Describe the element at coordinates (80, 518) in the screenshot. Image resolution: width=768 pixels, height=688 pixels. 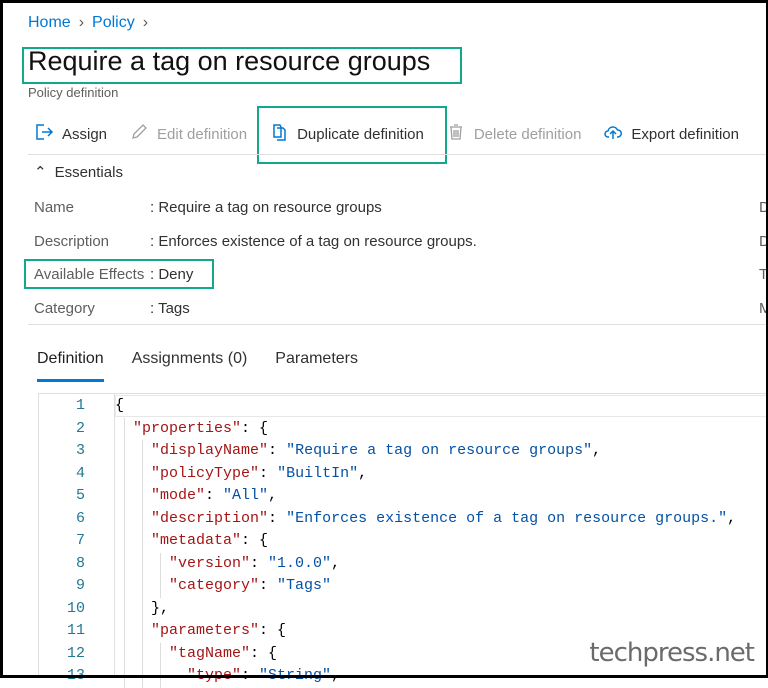
I see `line-number: 6` at that location.